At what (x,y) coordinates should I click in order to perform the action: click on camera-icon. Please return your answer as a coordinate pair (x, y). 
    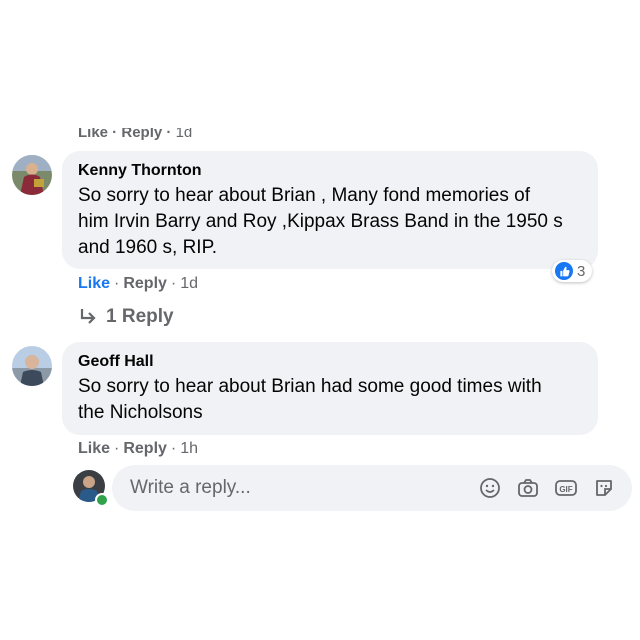
    Looking at the image, I should click on (528, 488).